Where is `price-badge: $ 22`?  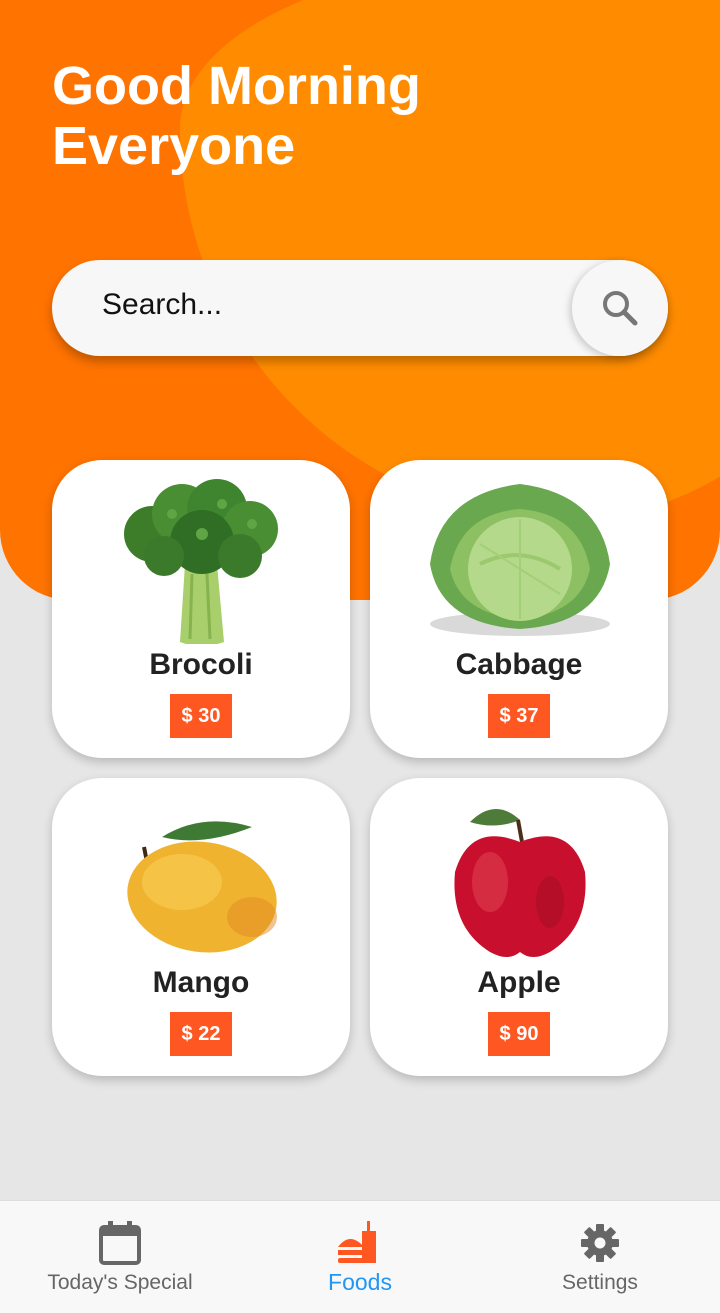 price-badge: $ 22 is located at coordinates (201, 1034).